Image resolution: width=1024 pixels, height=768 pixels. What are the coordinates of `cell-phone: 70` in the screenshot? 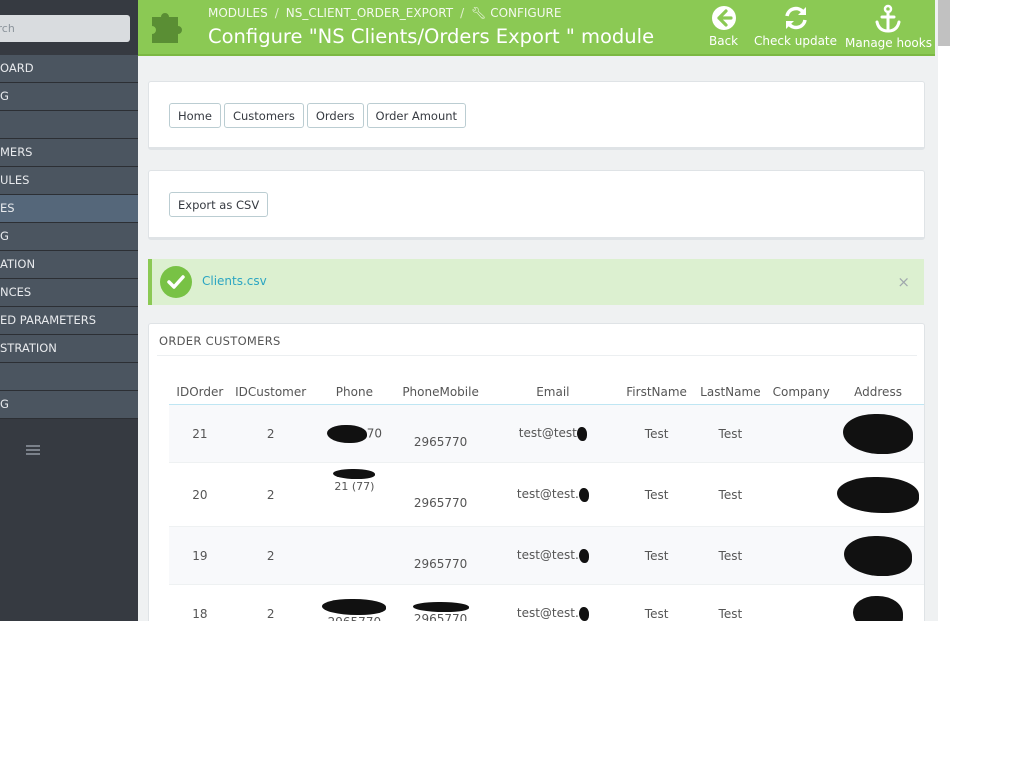 It's located at (354, 433).